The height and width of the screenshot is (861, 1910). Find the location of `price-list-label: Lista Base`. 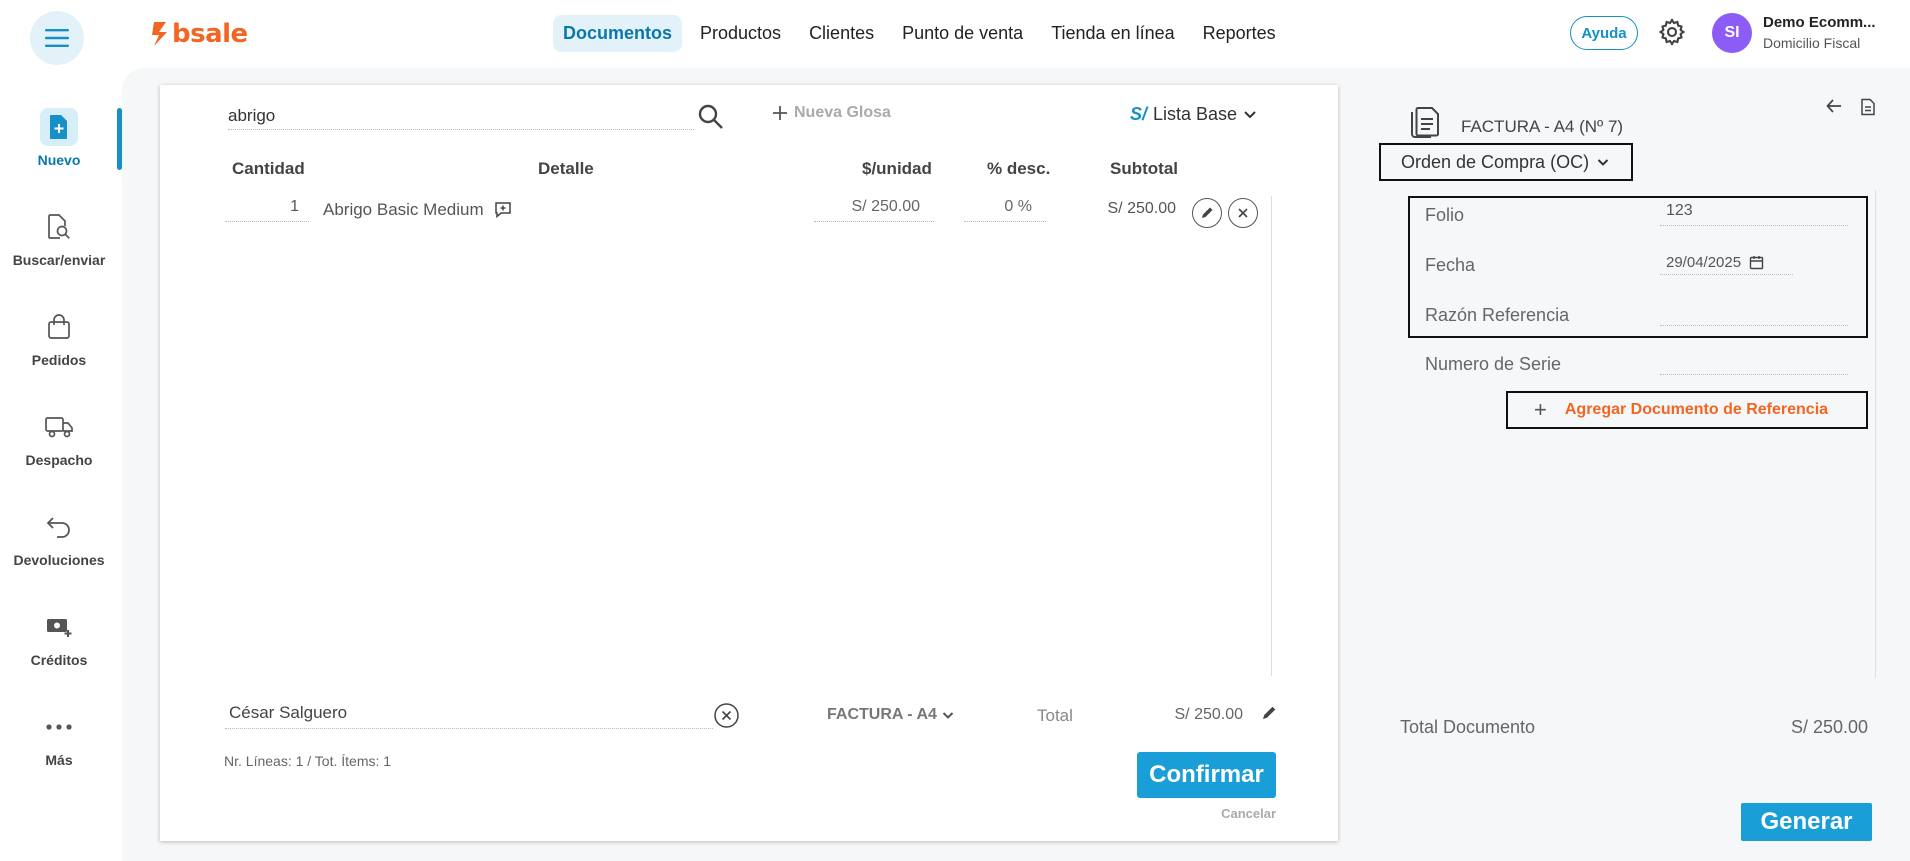

price-list-label: Lista Base is located at coordinates (1195, 114).